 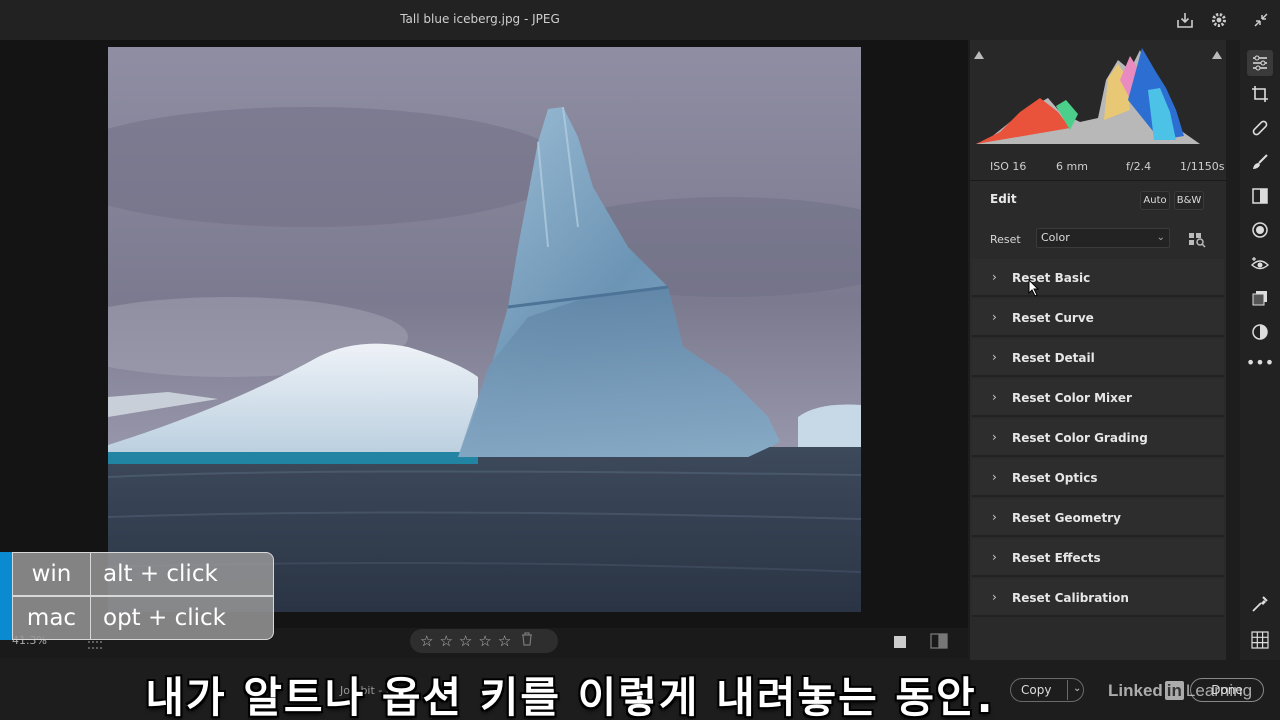 What do you see at coordinates (1098, 278) in the screenshot?
I see `section-basic: › Reset Basic` at bounding box center [1098, 278].